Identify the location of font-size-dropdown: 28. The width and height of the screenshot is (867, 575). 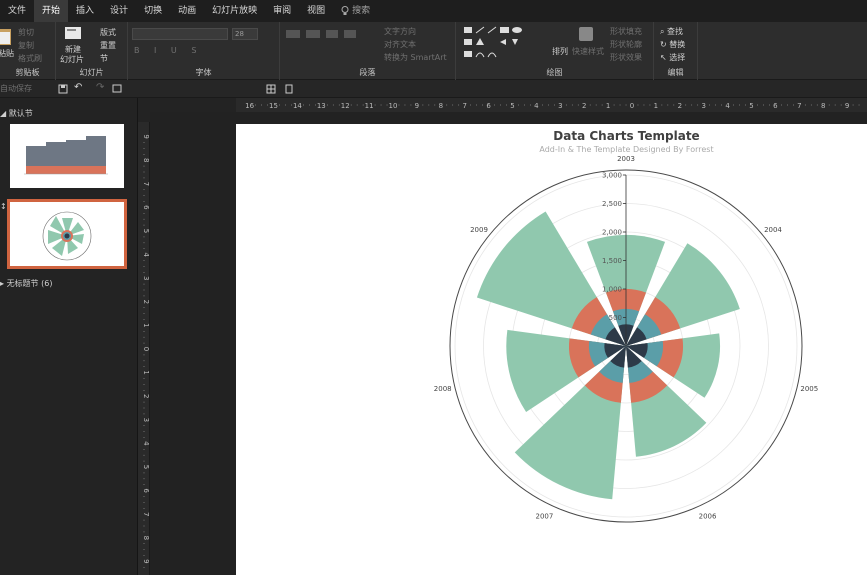
(245, 34).